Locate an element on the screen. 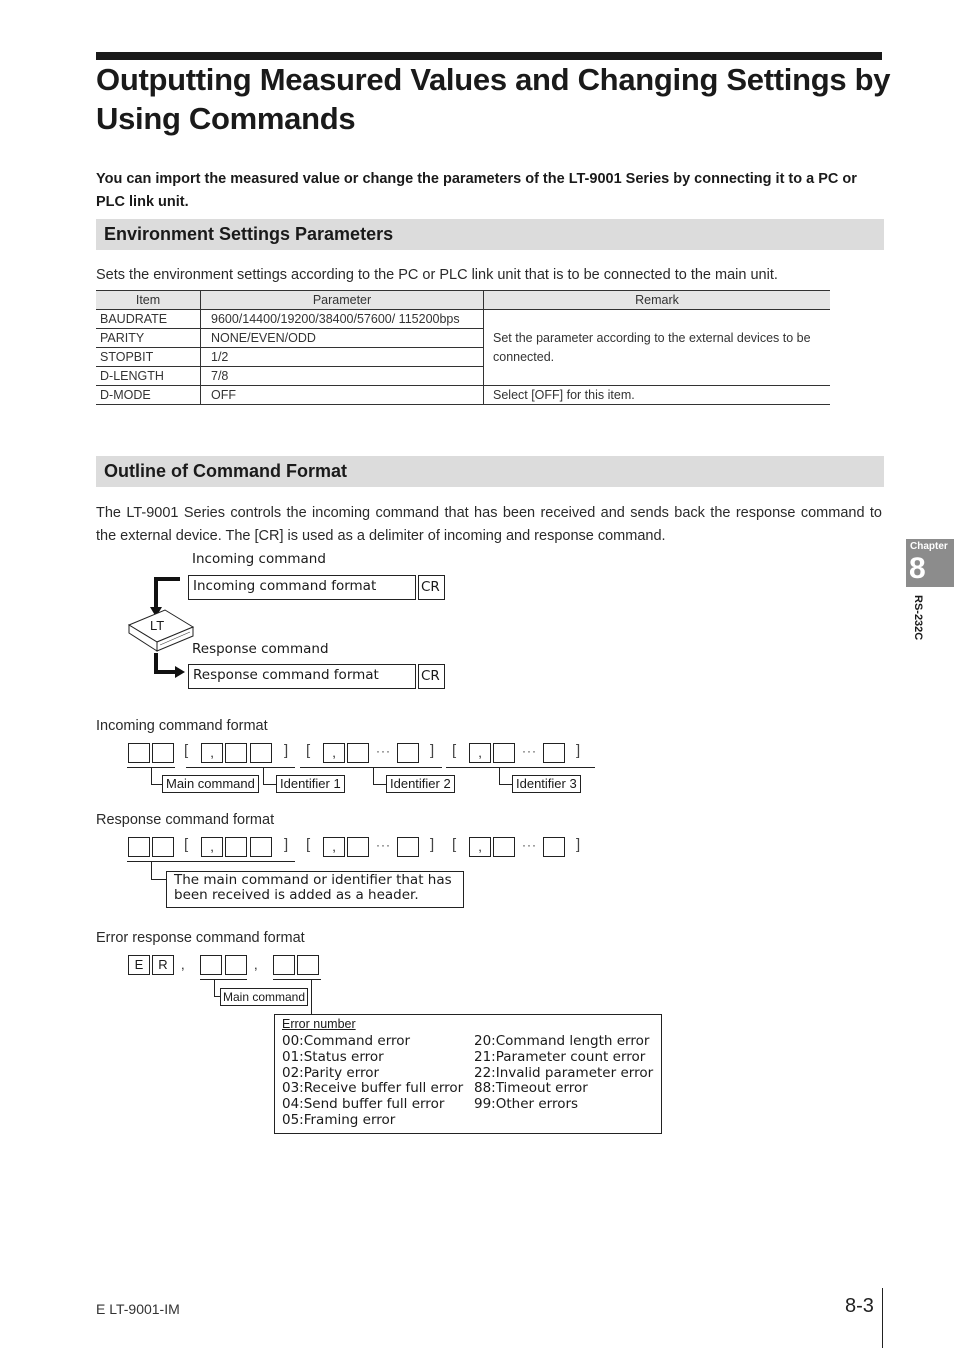  error-item: 01:Status error is located at coordinates (333, 1056).